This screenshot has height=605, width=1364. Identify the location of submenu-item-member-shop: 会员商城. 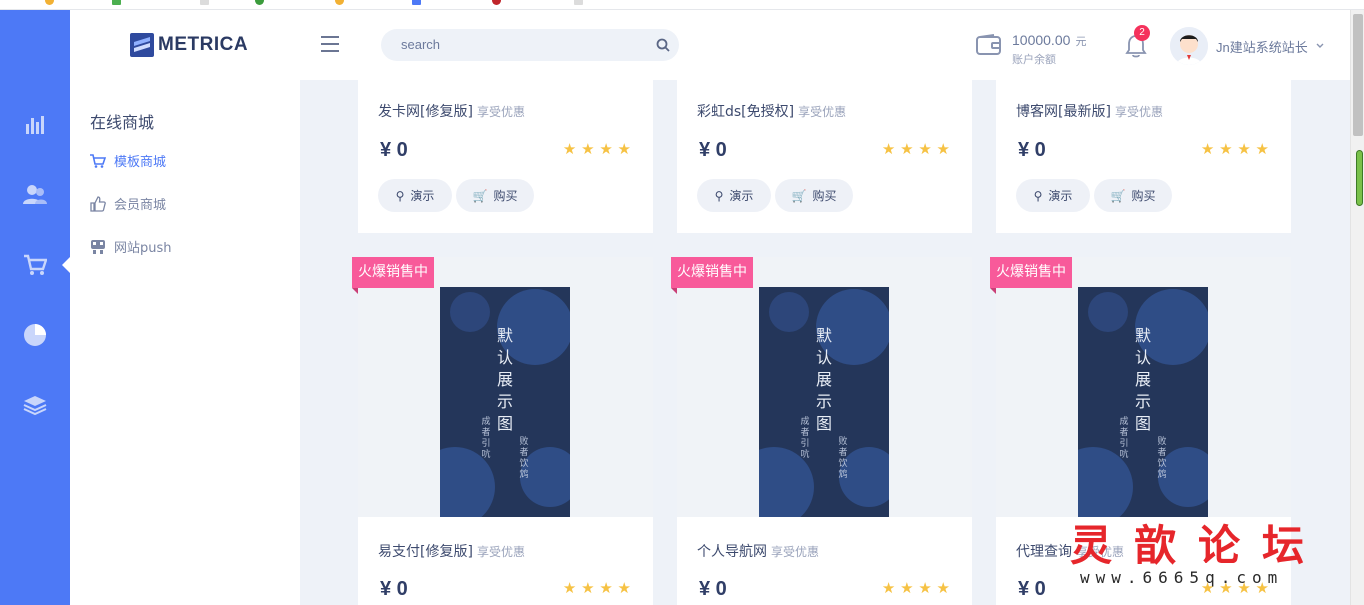
(128, 203).